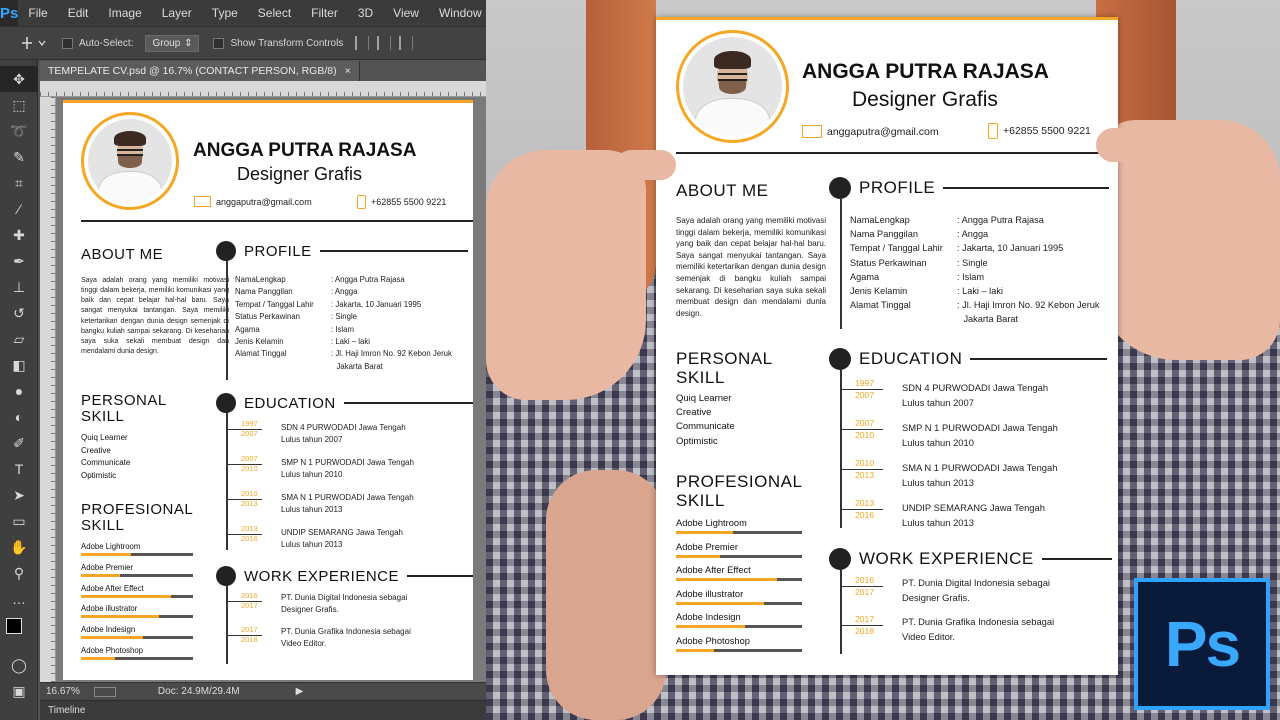  What do you see at coordinates (1039, 131) in the screenshot?
I see `cv-phone: +62855 5500 9221` at bounding box center [1039, 131].